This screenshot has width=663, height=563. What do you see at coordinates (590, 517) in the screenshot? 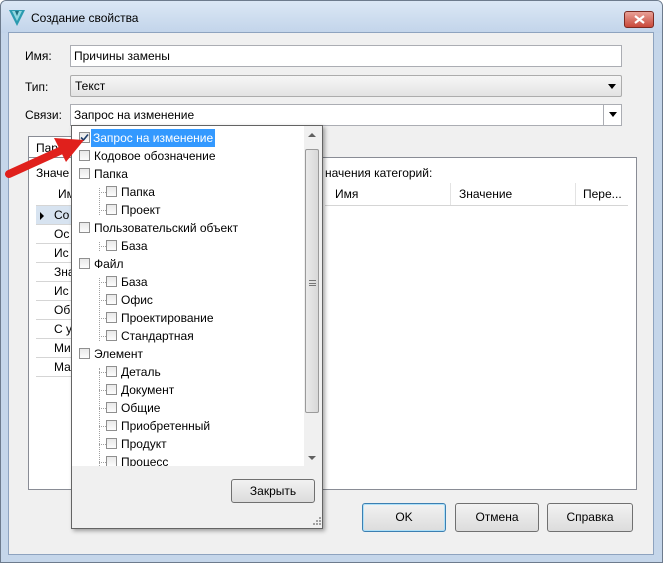
I see `help-button: Справка` at bounding box center [590, 517].